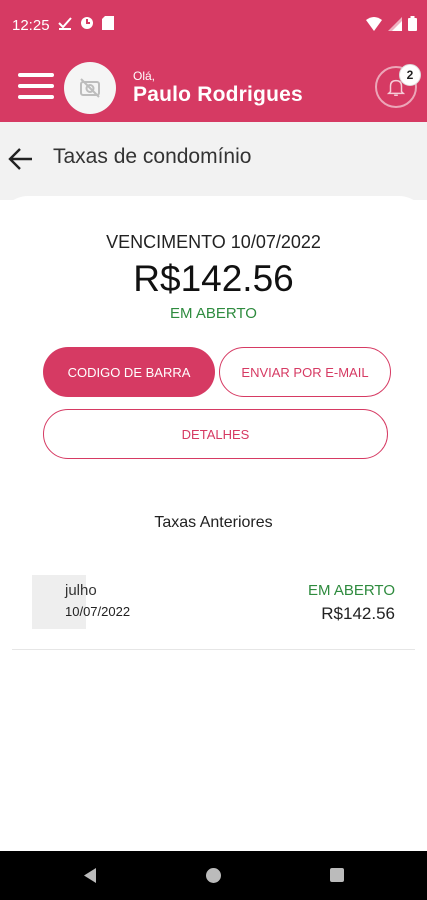  I want to click on nav-back-icon, so click(90, 875).